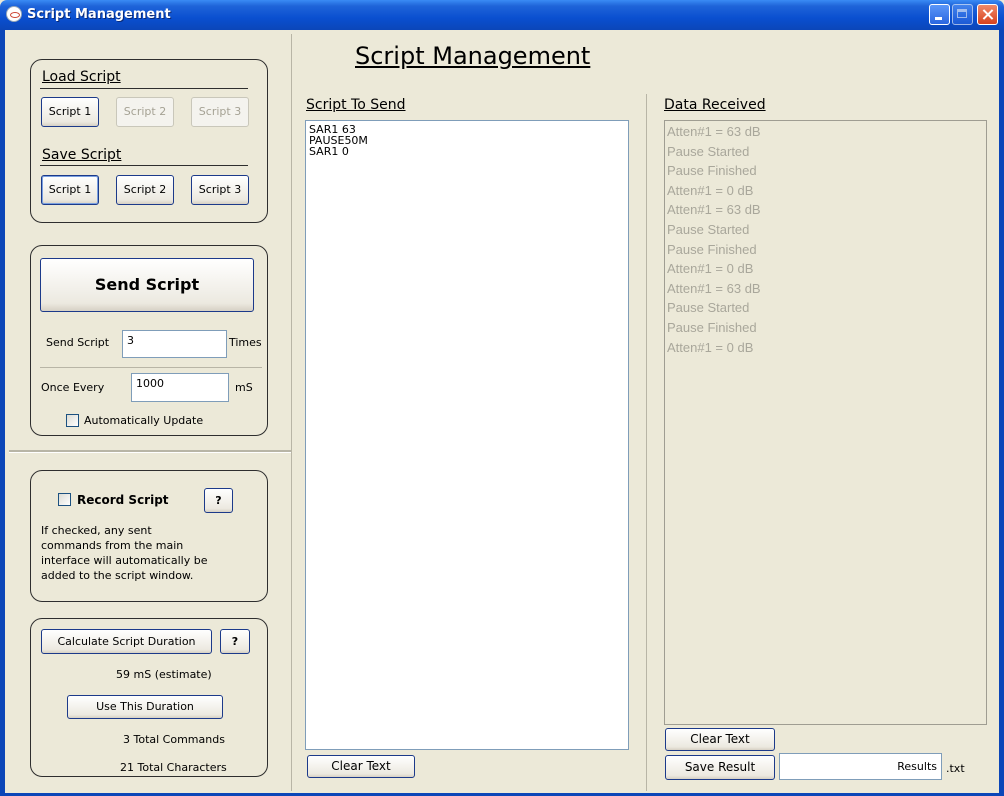  Describe the element at coordinates (962, 14) in the screenshot. I see `maximize-button` at that location.